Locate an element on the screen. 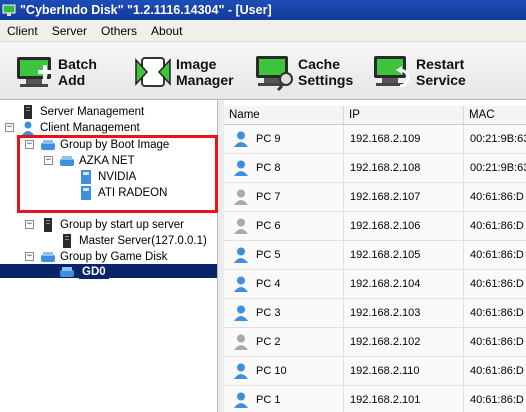 The height and width of the screenshot is (412, 526). image-manager-button: Image Manager is located at coordinates (182, 72).